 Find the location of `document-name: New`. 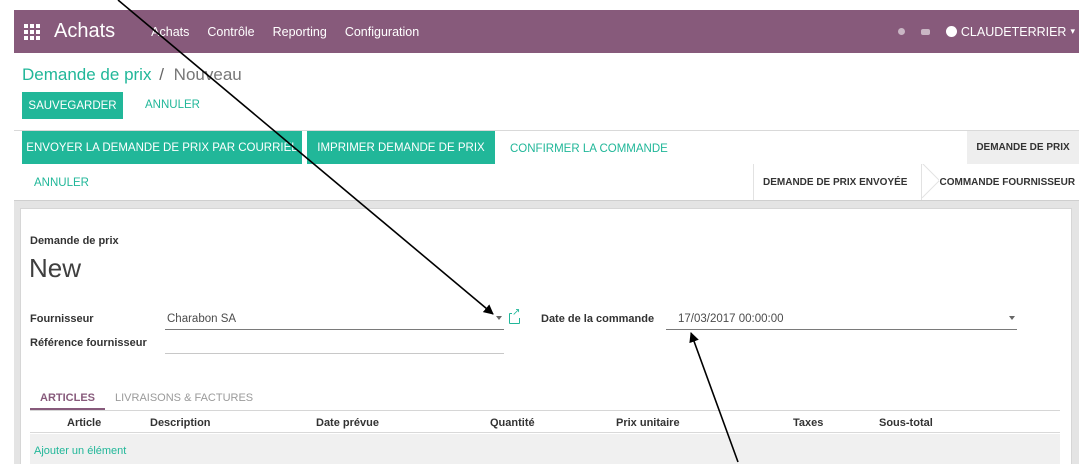

document-name: New is located at coordinates (55, 268).